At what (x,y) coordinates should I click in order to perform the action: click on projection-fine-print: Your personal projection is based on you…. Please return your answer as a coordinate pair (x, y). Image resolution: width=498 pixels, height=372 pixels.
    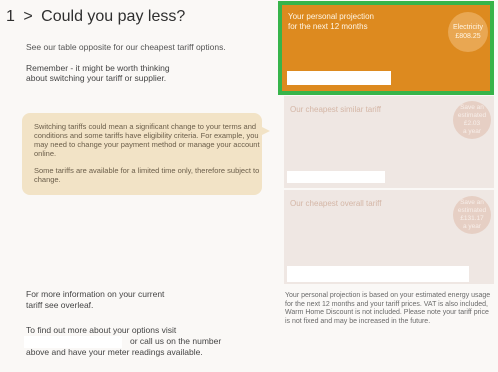
    Looking at the image, I should click on (388, 308).